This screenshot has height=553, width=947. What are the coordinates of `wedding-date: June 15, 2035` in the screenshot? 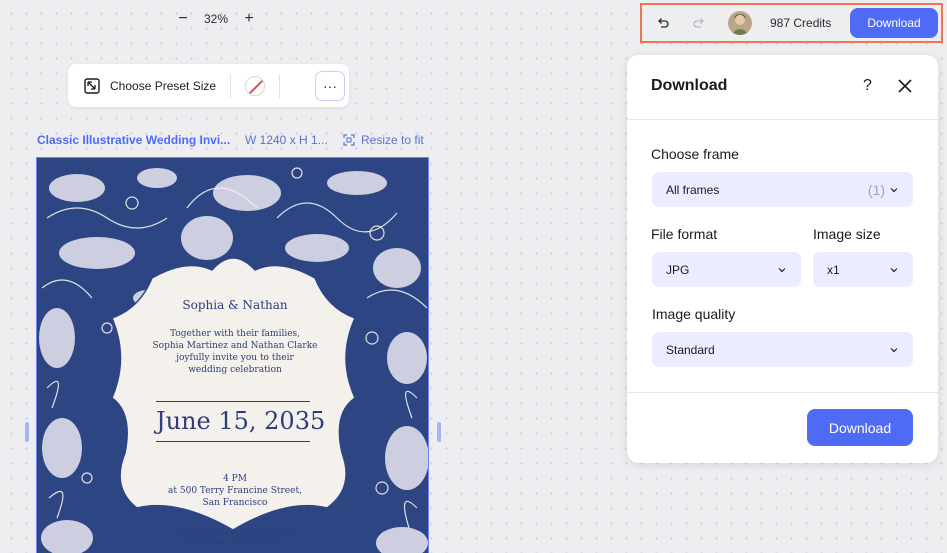 It's located at (240, 421).